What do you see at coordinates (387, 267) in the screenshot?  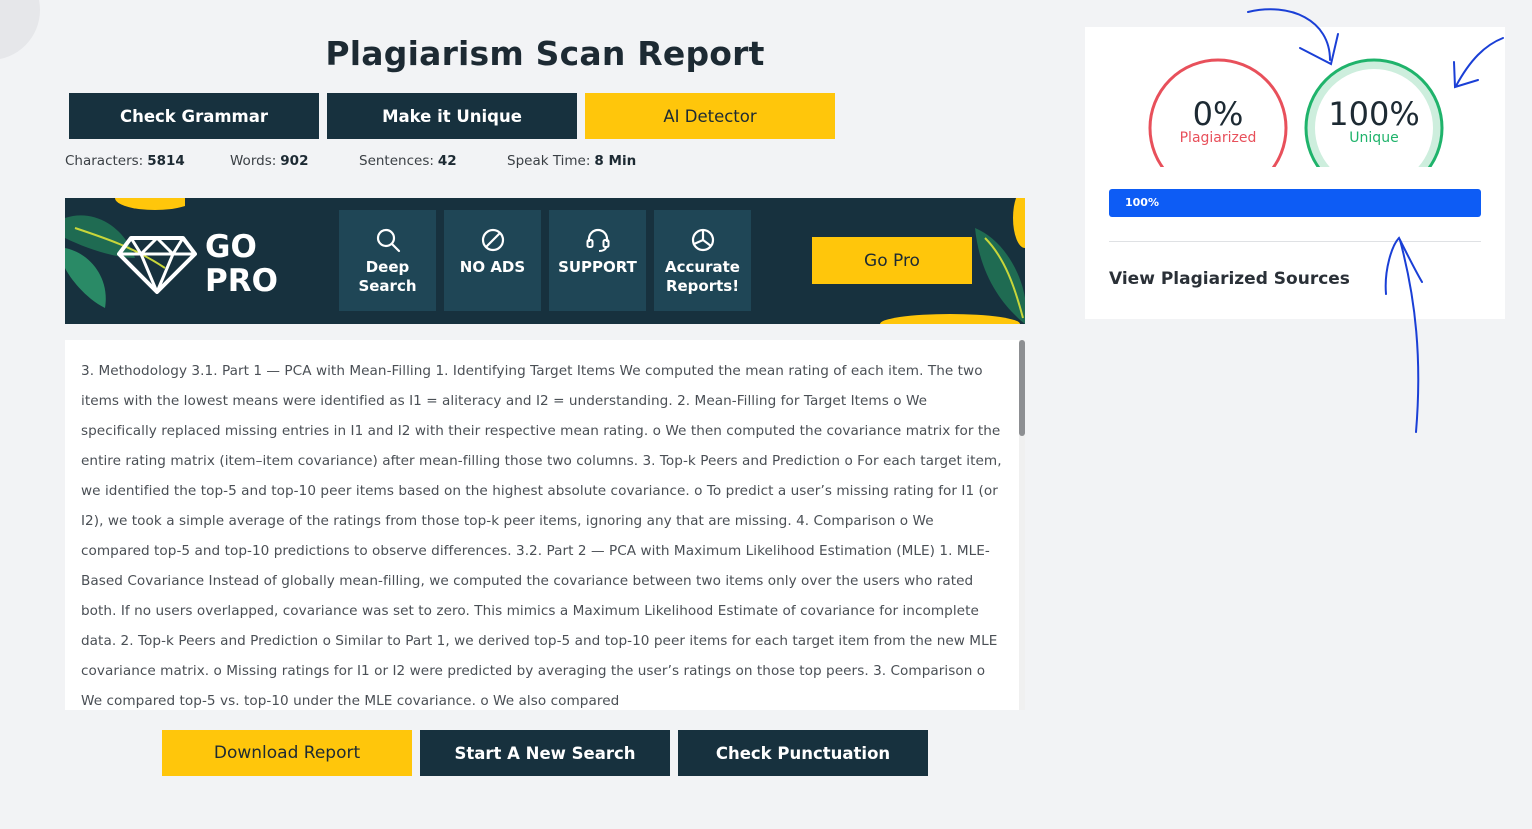 I see `feature-label-line: Deep` at bounding box center [387, 267].